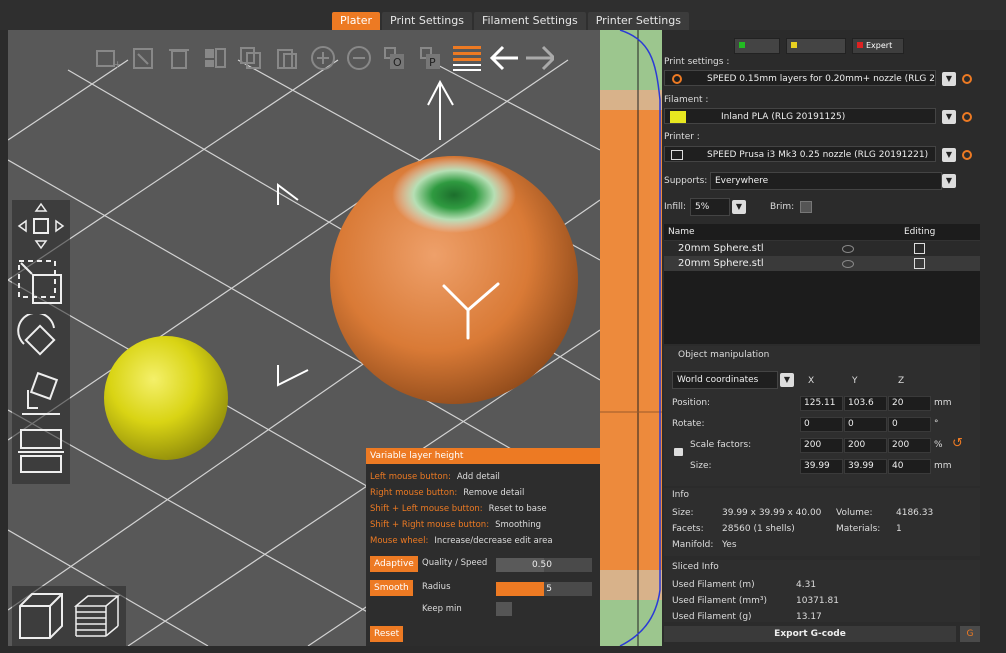  I want to click on filament-combo: Inland PLA (RLG 20191125), so click(800, 116).